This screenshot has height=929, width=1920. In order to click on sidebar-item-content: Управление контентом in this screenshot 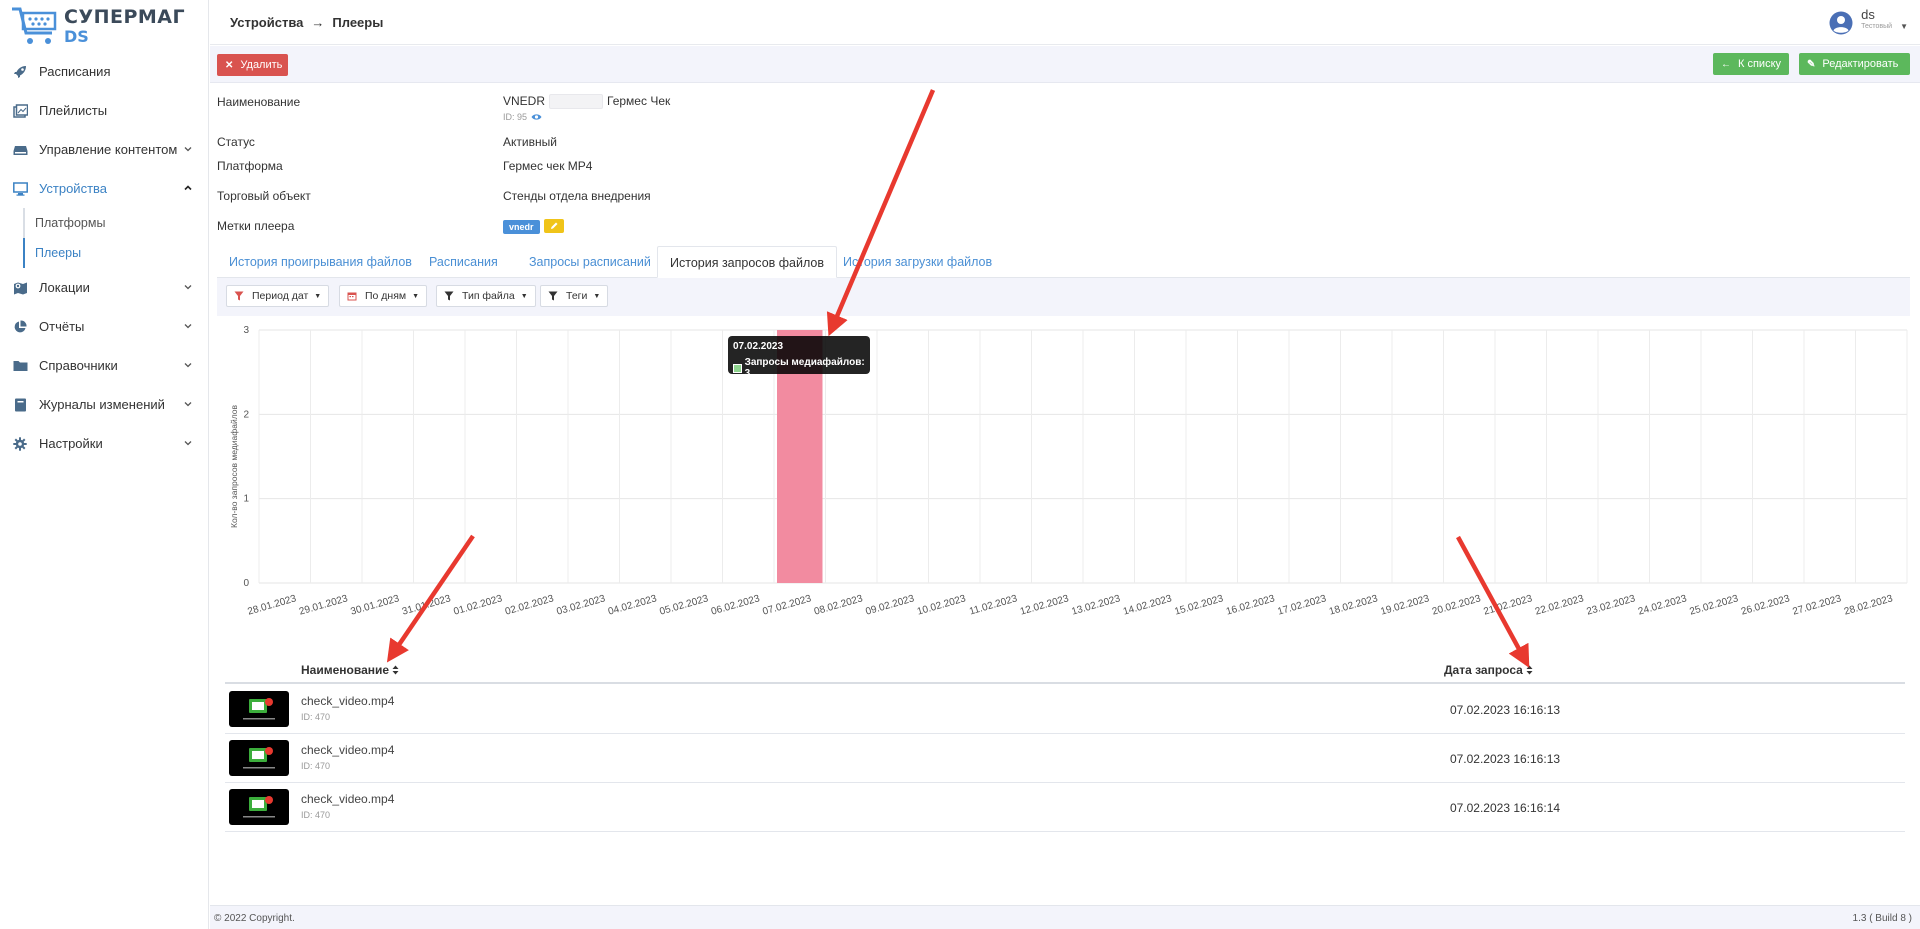, I will do `click(104, 149)`.